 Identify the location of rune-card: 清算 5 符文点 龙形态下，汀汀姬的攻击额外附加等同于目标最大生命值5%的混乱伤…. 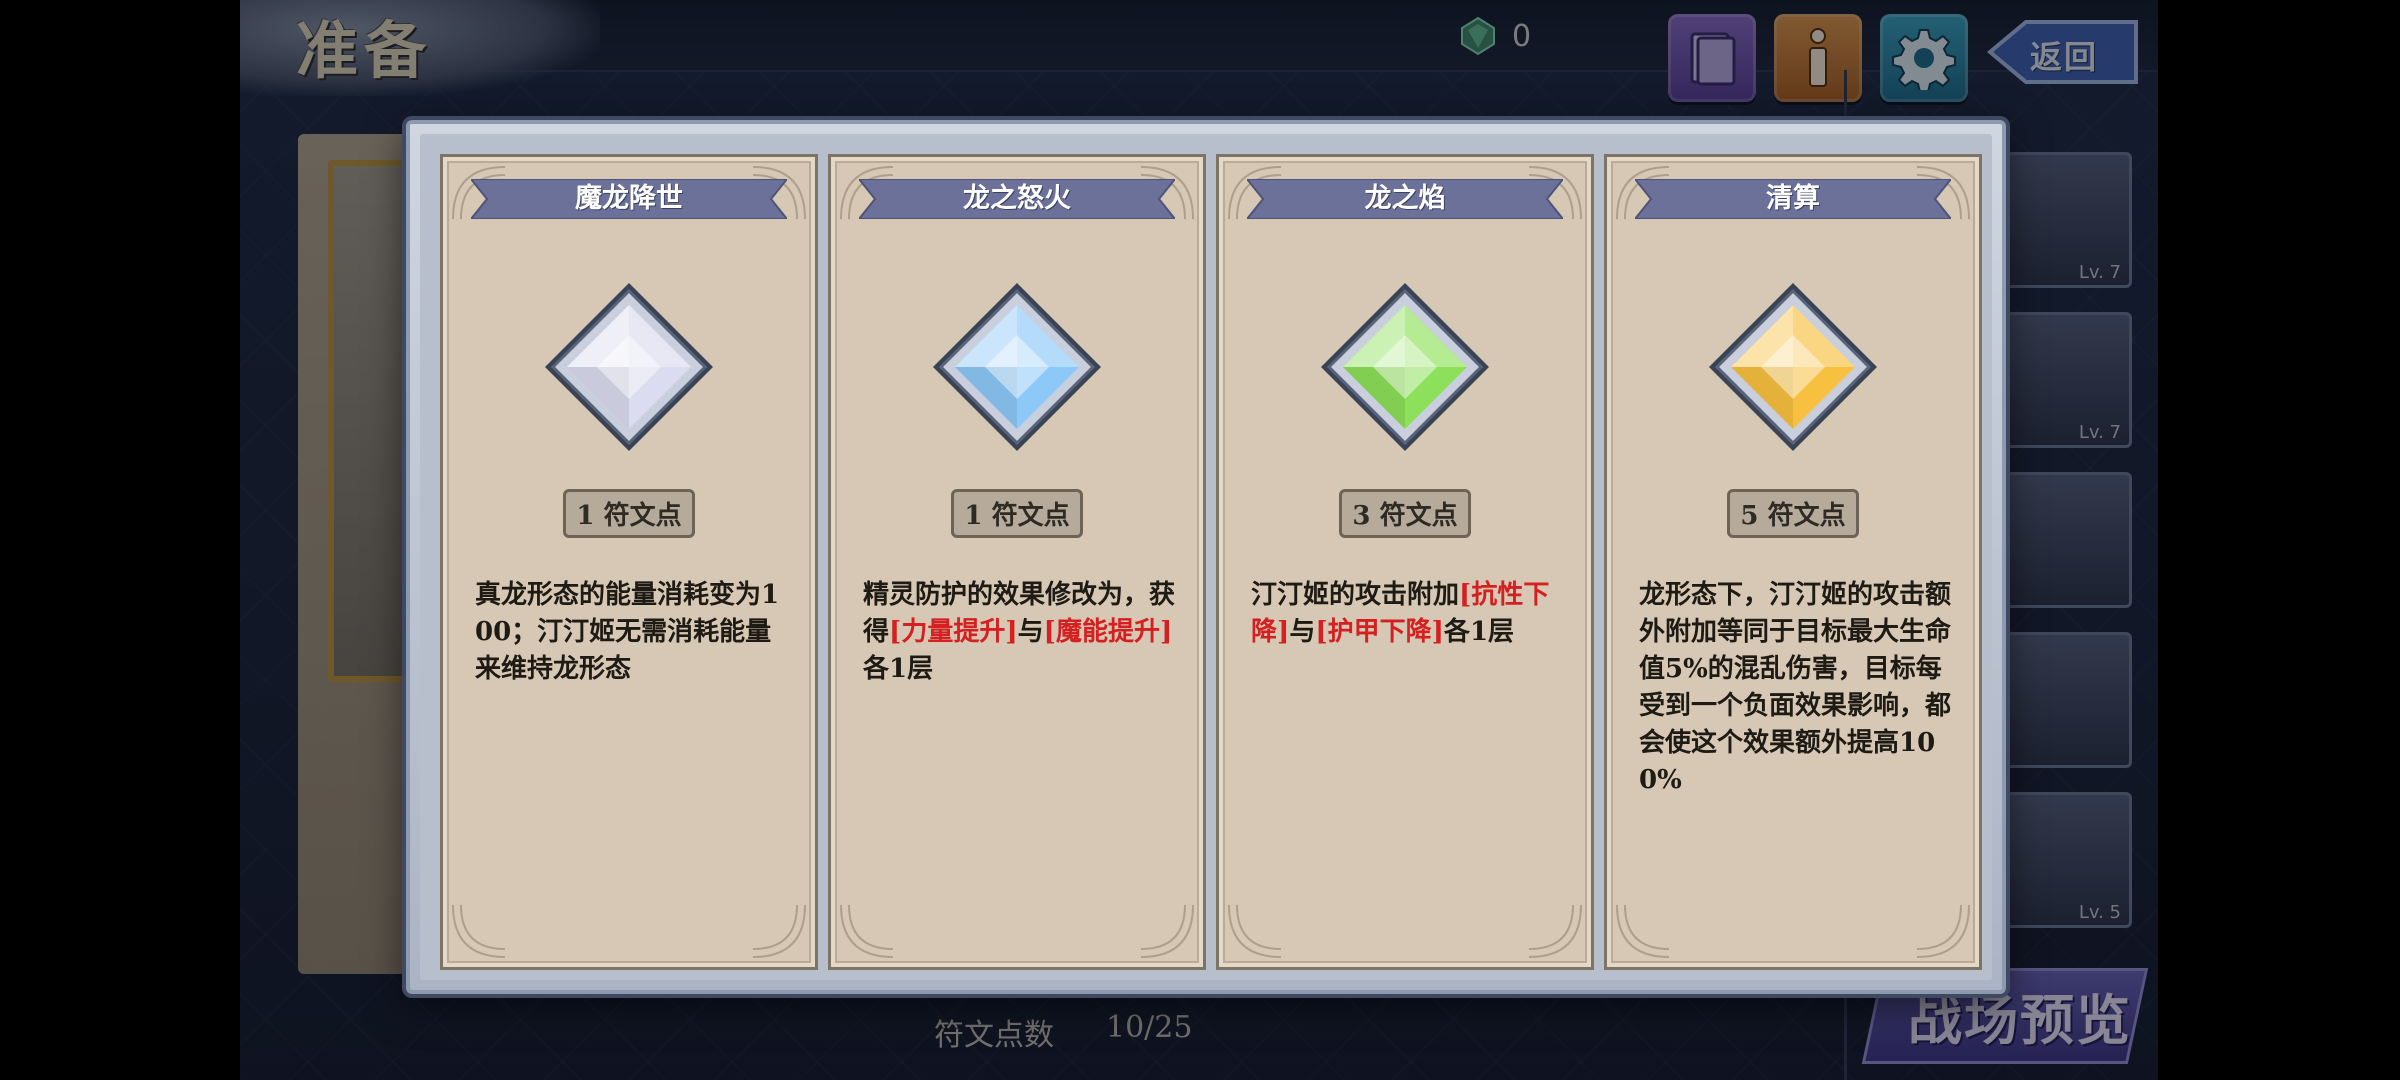
(1793, 562).